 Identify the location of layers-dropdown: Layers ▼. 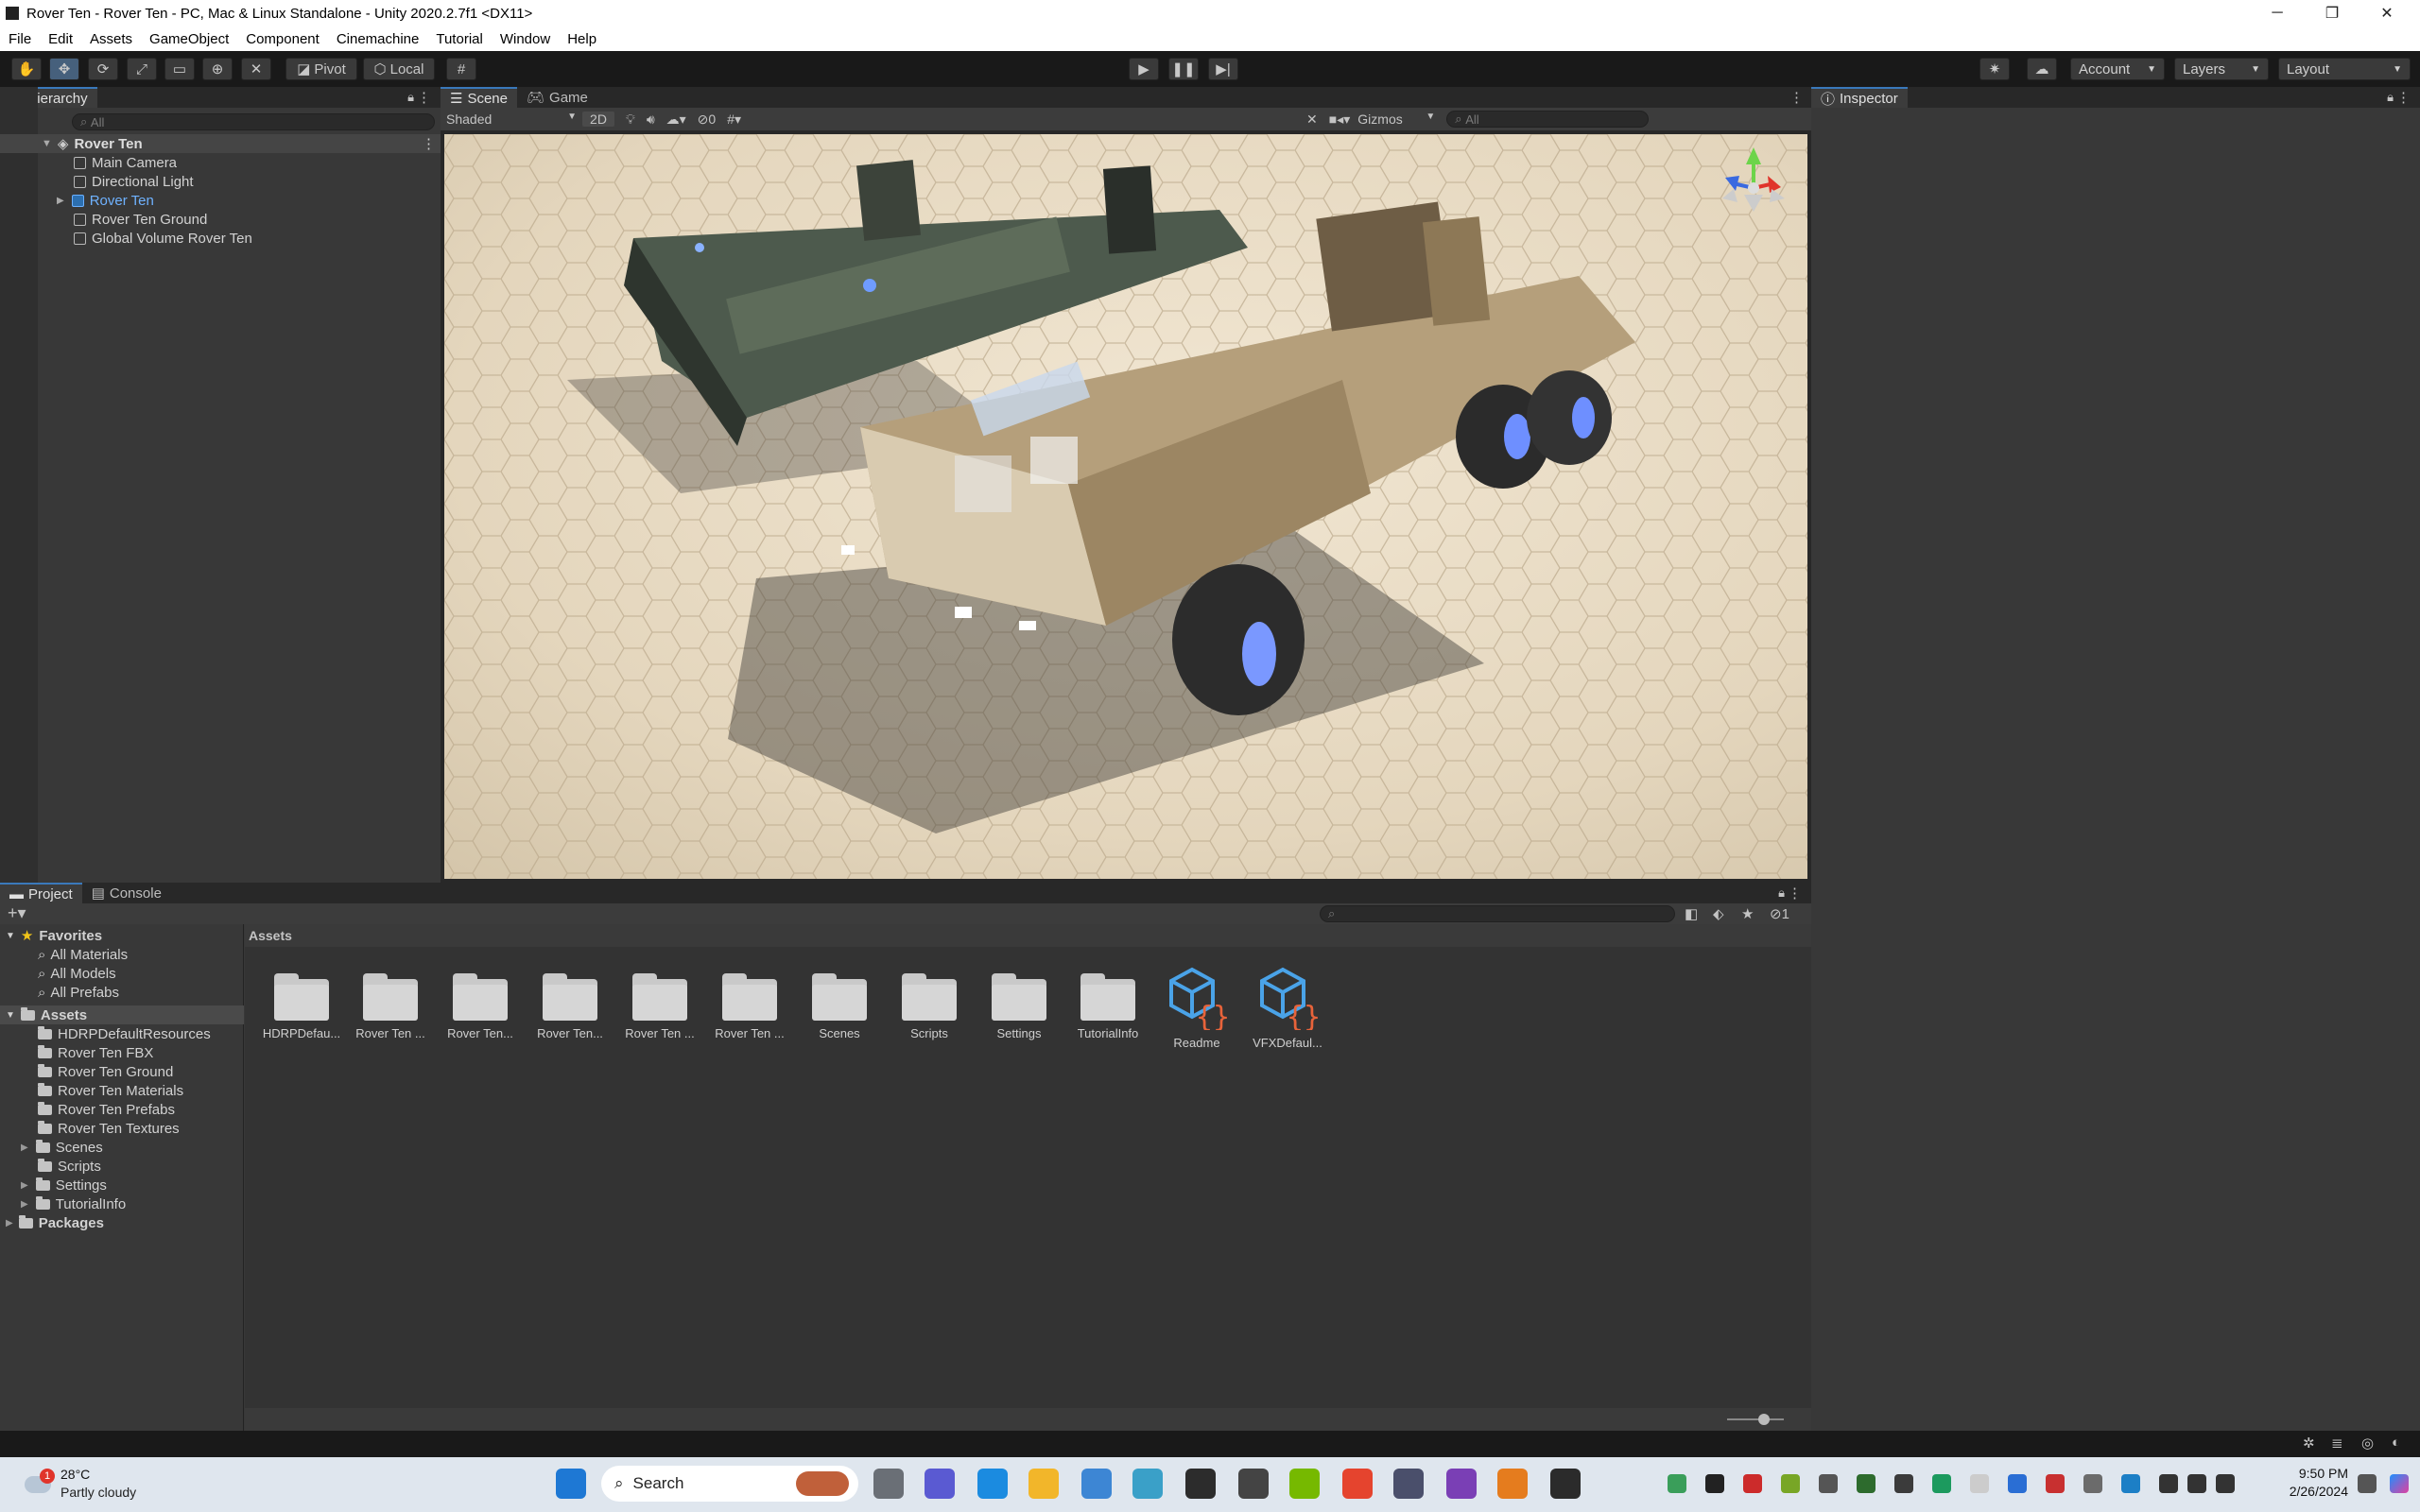
(2221, 69).